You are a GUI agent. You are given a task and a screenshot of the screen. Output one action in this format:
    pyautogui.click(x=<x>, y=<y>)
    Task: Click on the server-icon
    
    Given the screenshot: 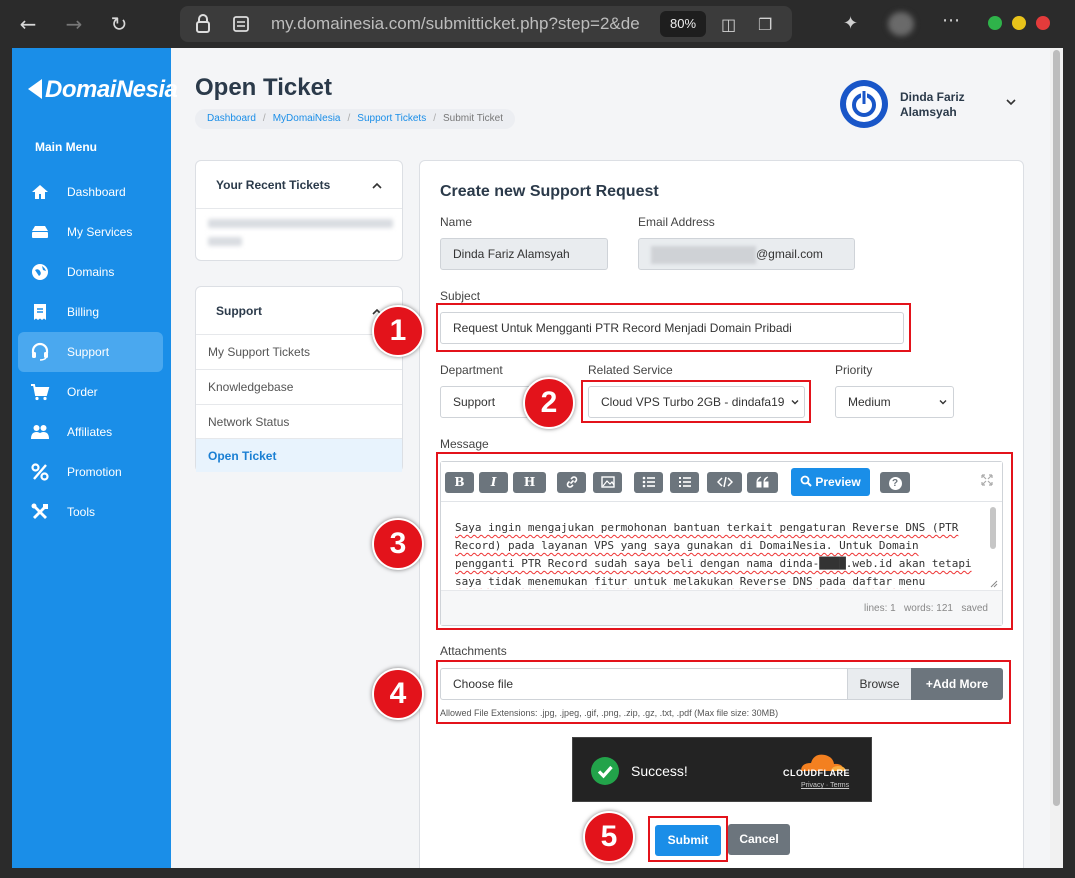 What is the action you would take?
    pyautogui.click(x=40, y=232)
    